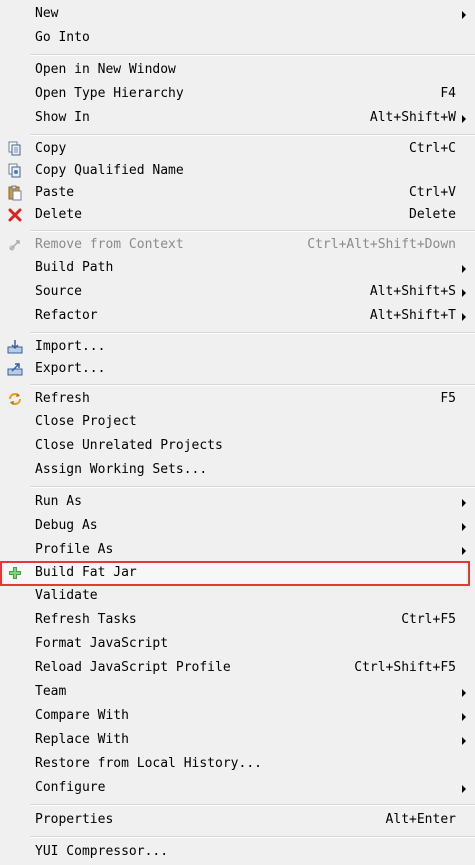 The width and height of the screenshot is (475, 865). I want to click on menu-item-compare-with: Compare With, so click(237, 717).